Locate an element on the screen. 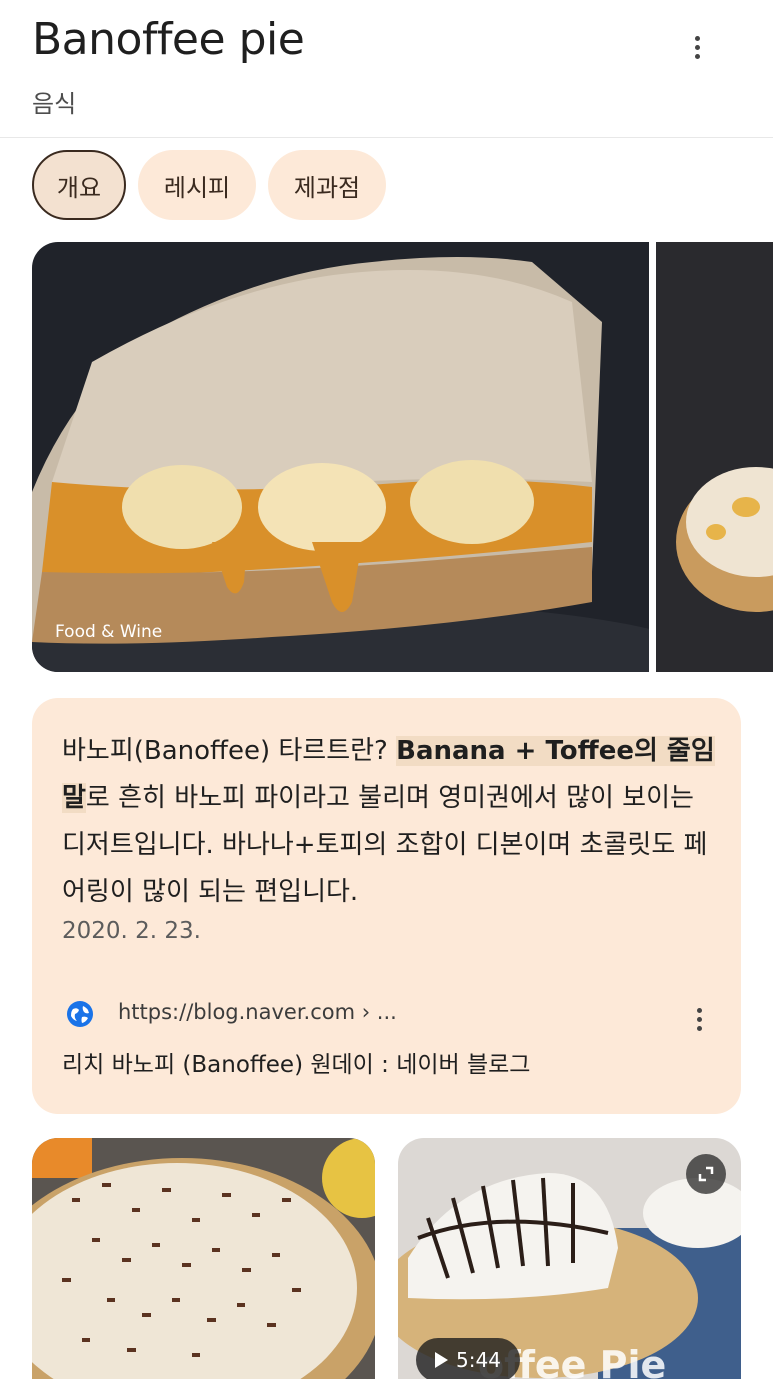 The height and width of the screenshot is (1379, 773). page-subtitle: 음식 is located at coordinates (54, 104).